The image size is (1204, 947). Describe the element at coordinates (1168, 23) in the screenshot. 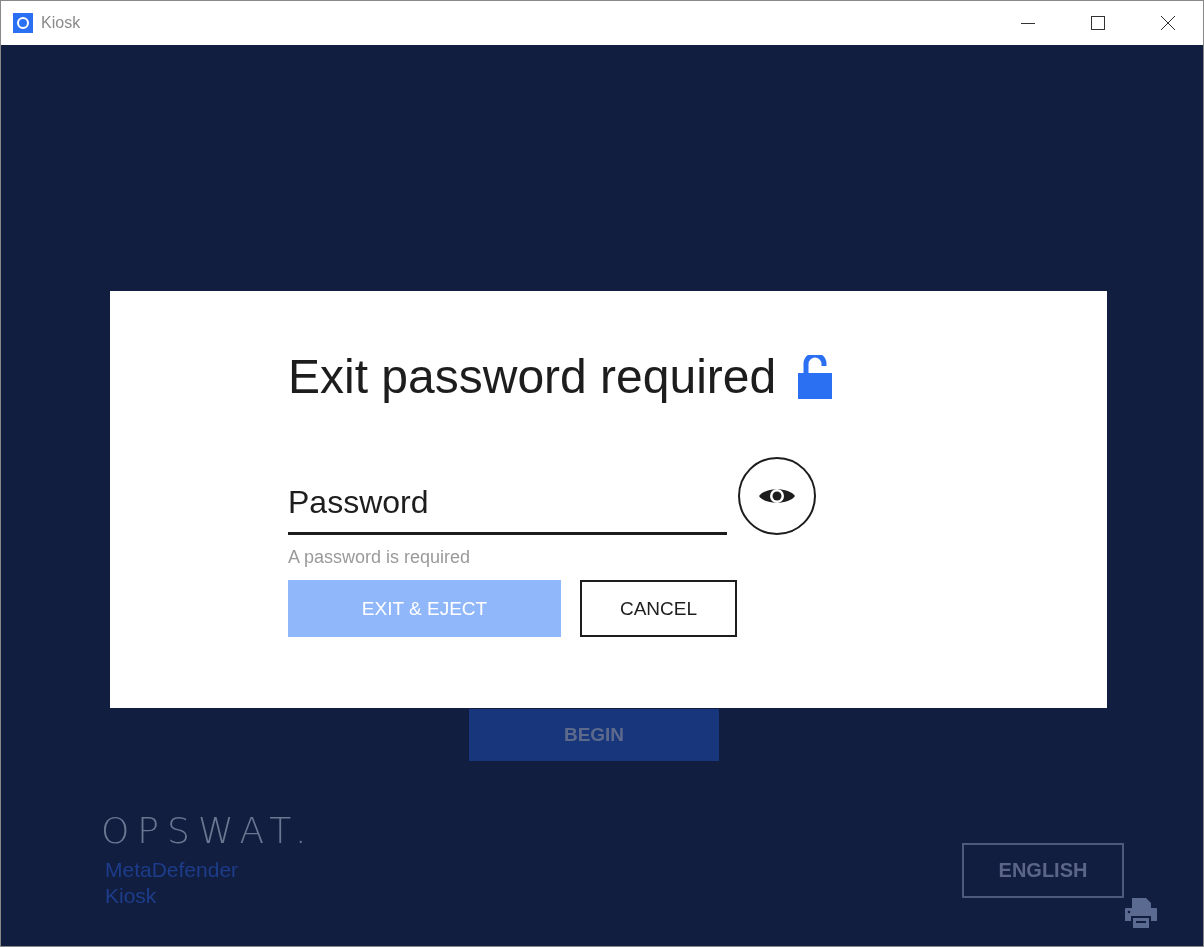

I see `close-icon` at that location.